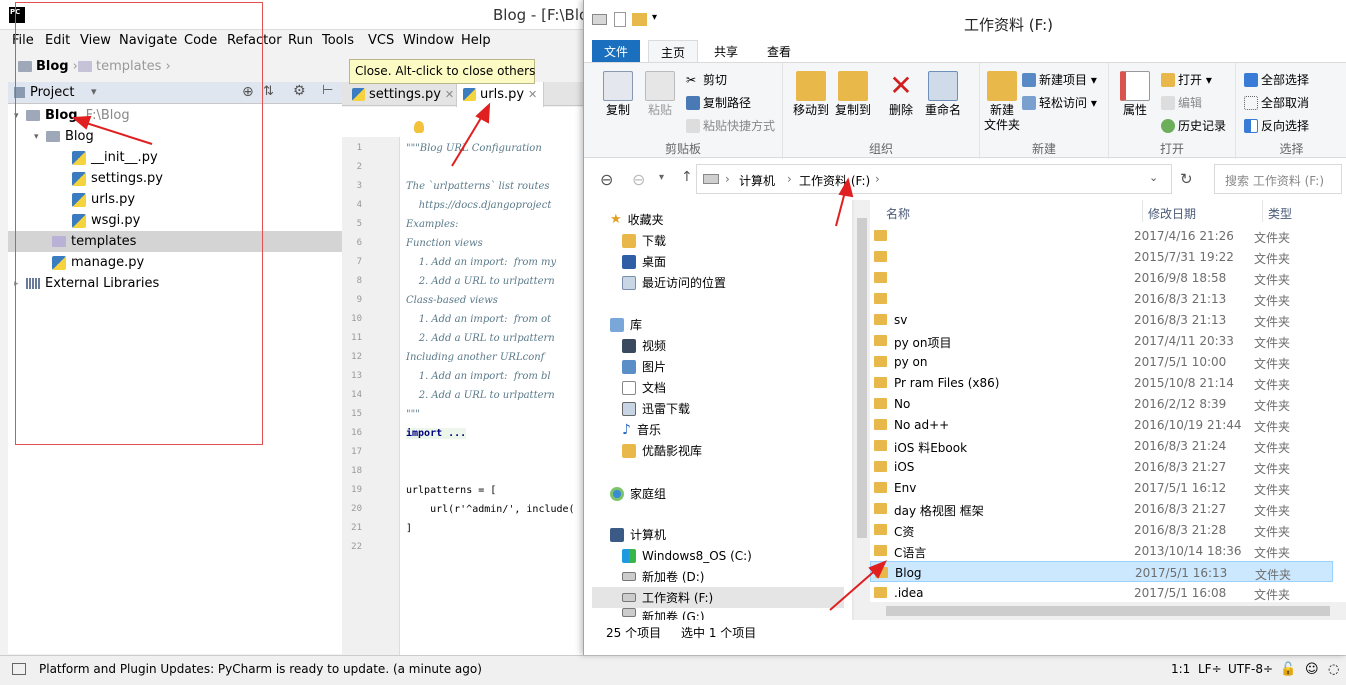  What do you see at coordinates (1101, 340) in the screenshot?
I see `file-row: py on项目 2017/4/11 20:33 文件夹` at bounding box center [1101, 340].